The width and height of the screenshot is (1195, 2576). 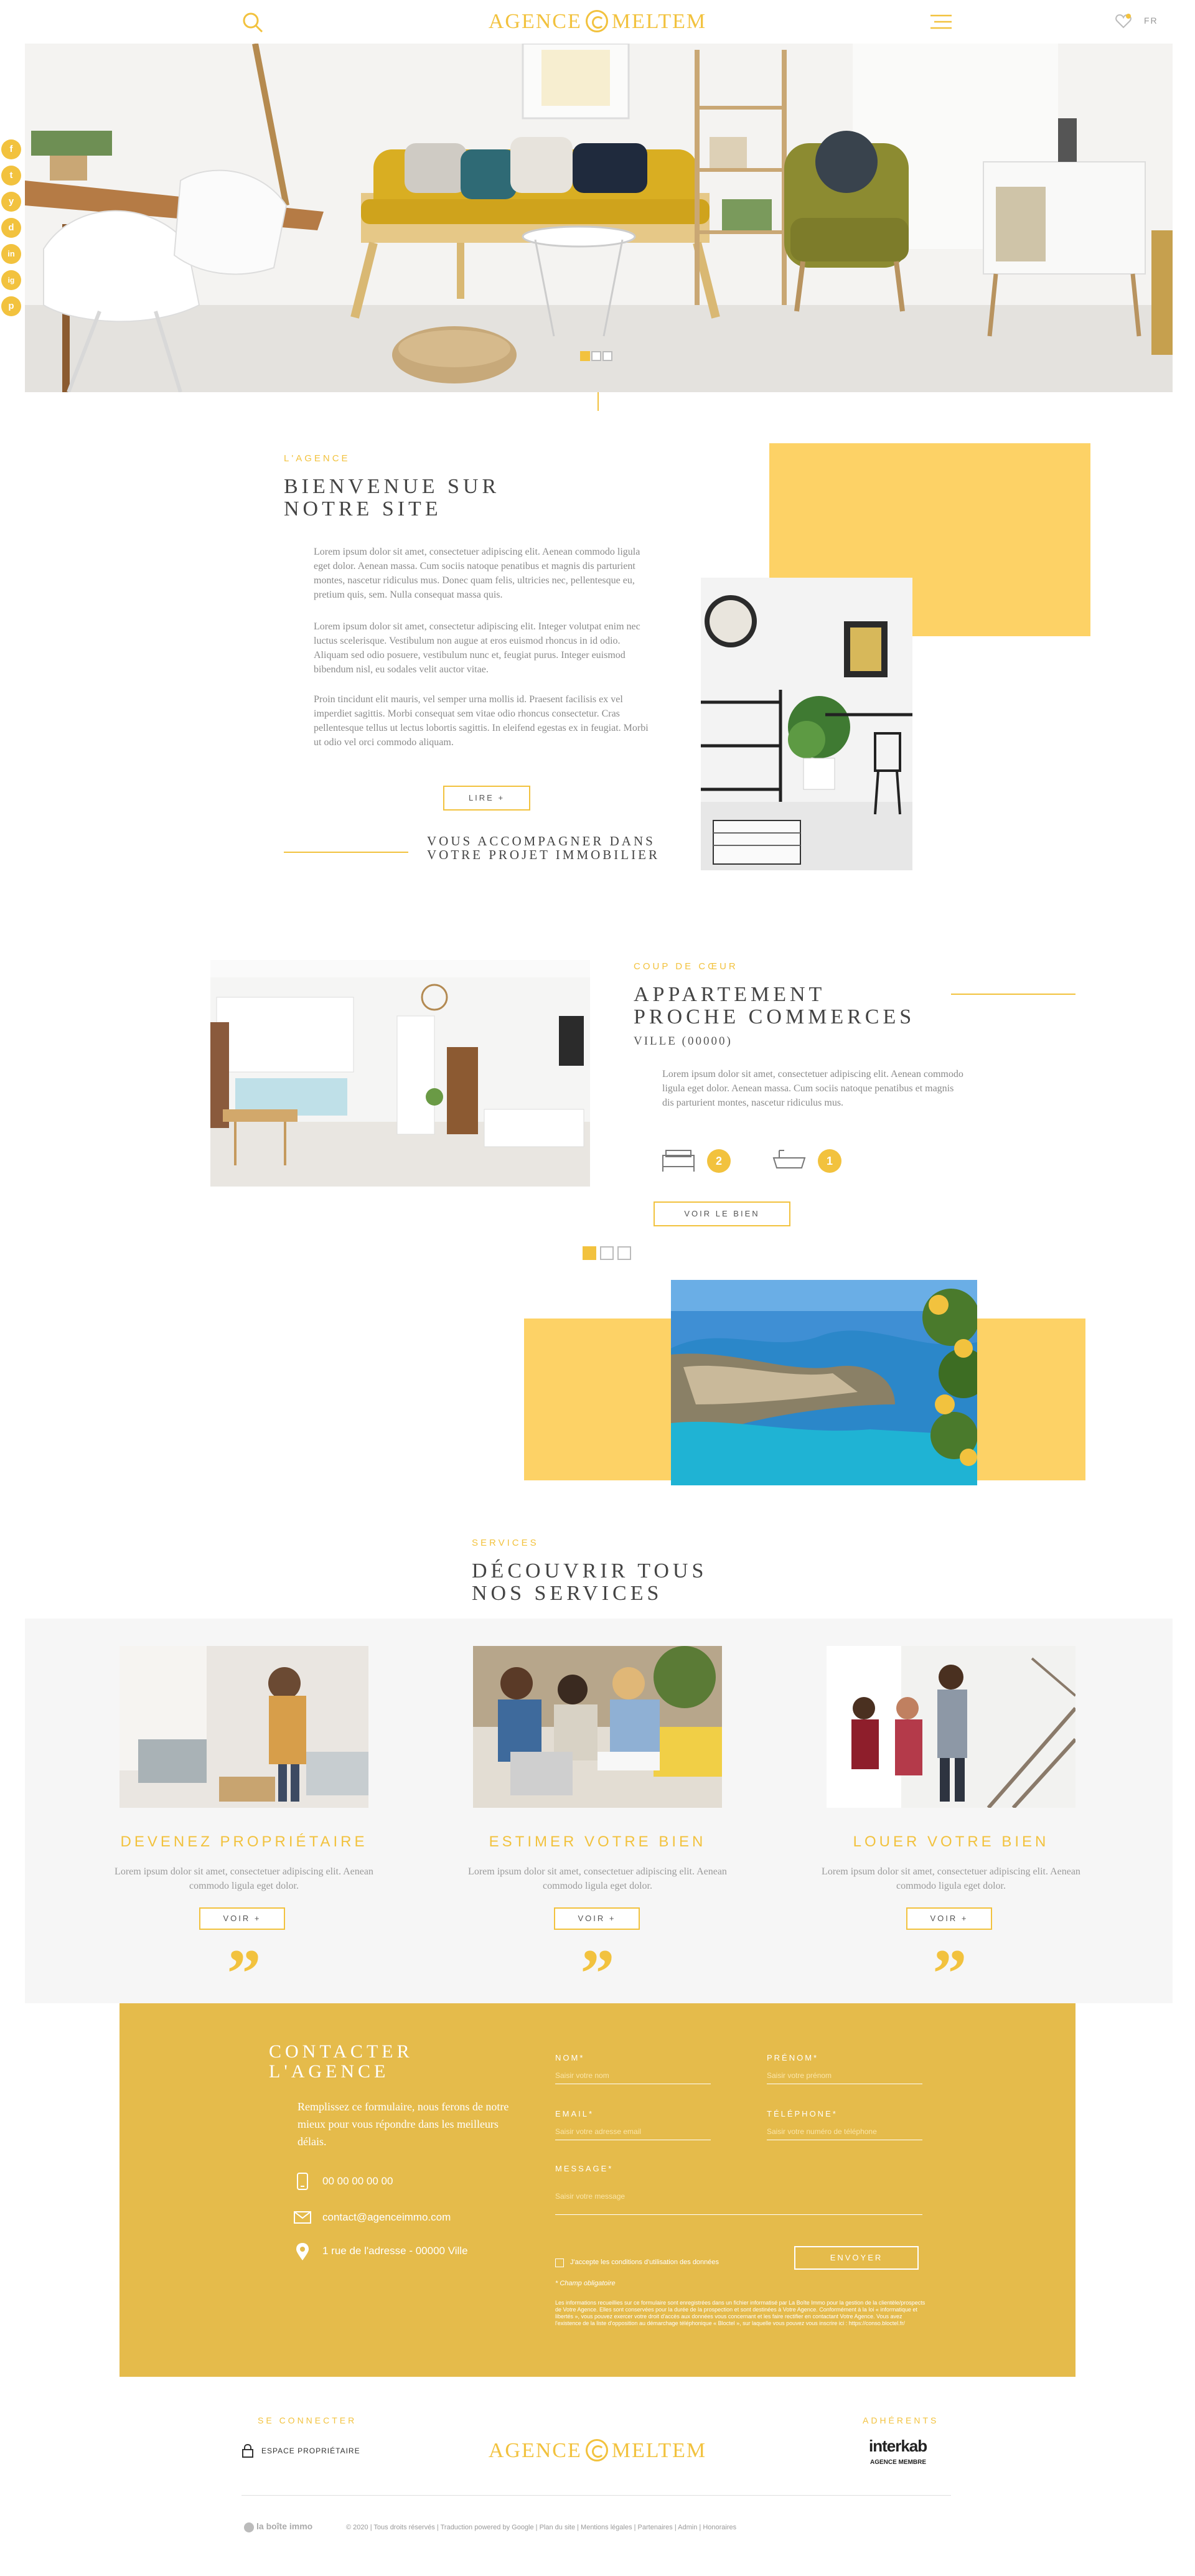 What do you see at coordinates (898, 2446) in the screenshot?
I see `partner-logo: interkab` at bounding box center [898, 2446].